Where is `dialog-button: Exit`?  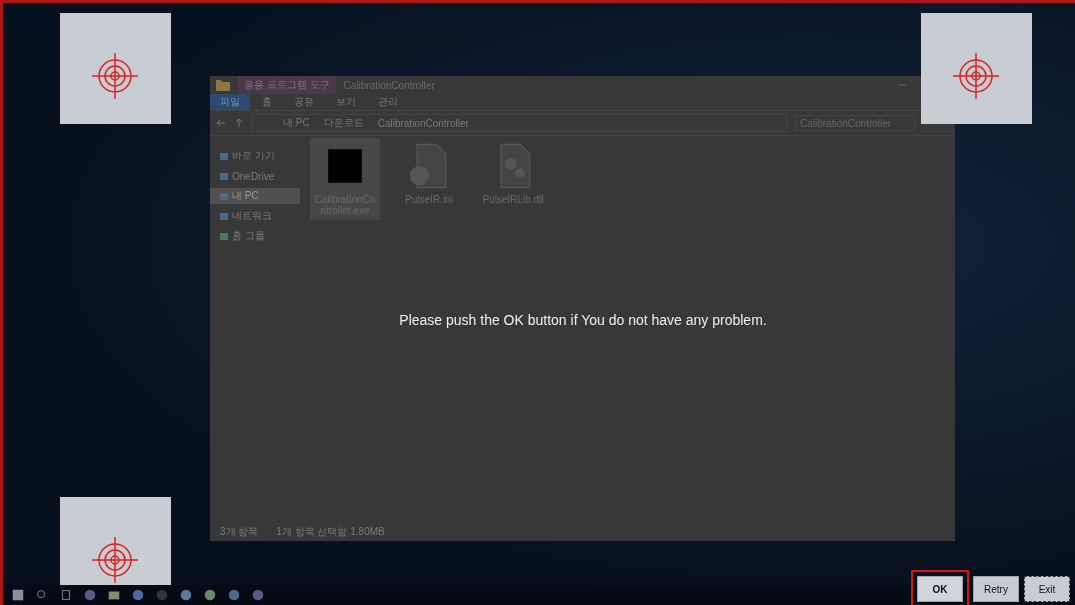 dialog-button: Exit is located at coordinates (1047, 589).